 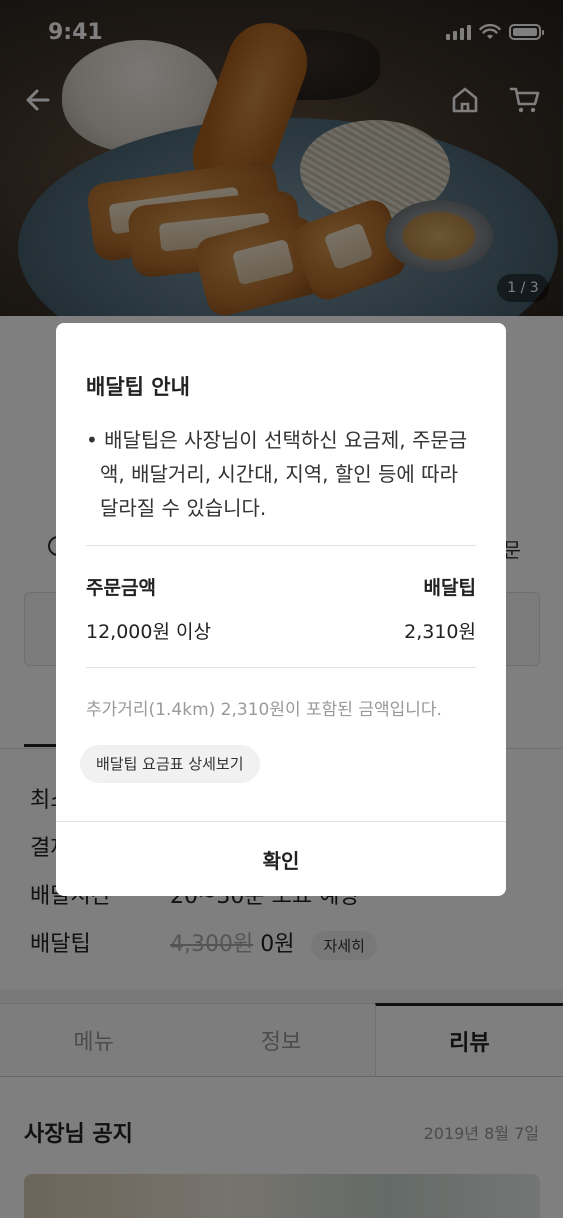 I want to click on confirm-button: 확인, so click(x=281, y=858).